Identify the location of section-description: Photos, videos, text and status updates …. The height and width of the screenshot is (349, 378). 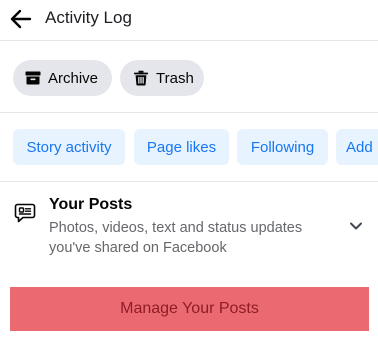
(176, 238).